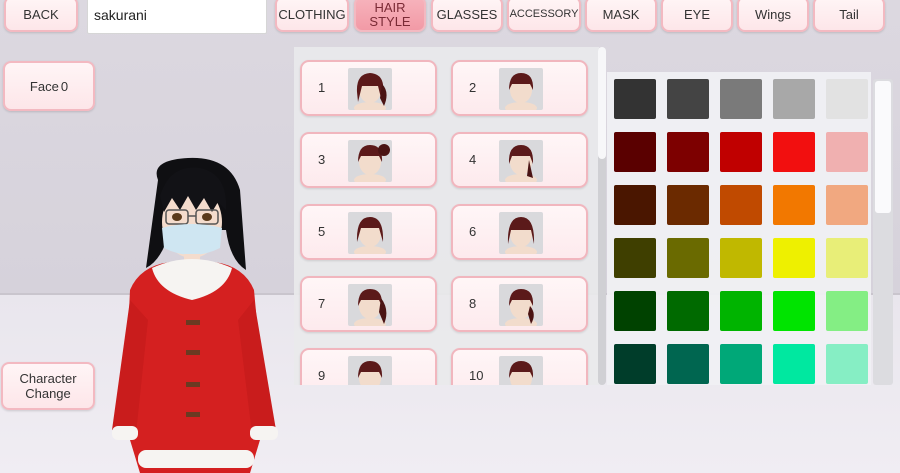 This screenshot has height=473, width=900. Describe the element at coordinates (322, 87) in the screenshot. I see `hair-style-number: 1` at that location.